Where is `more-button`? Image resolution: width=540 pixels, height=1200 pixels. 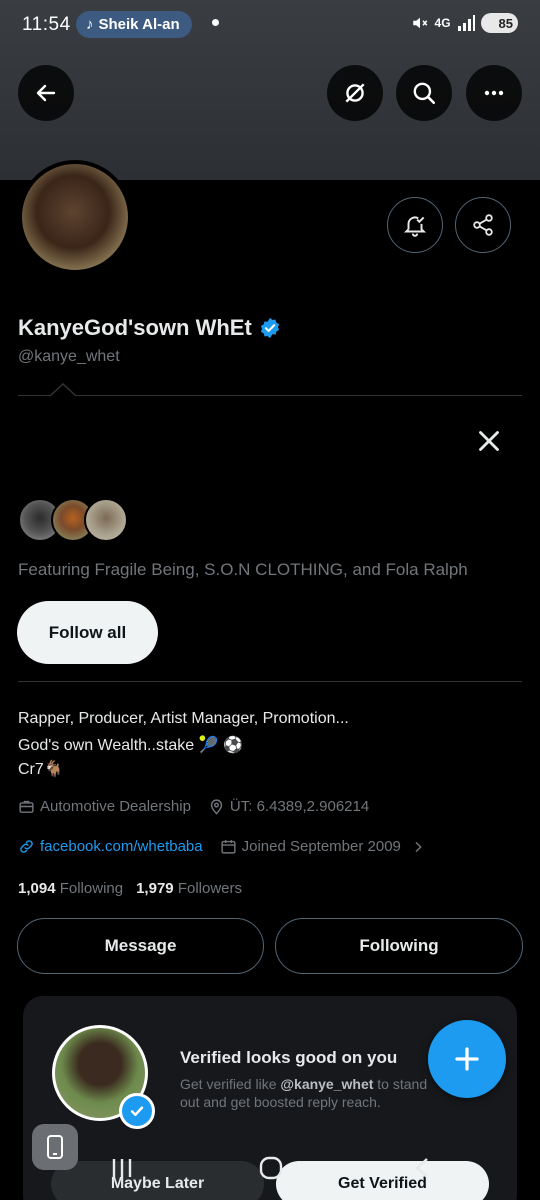
more-button is located at coordinates (494, 93).